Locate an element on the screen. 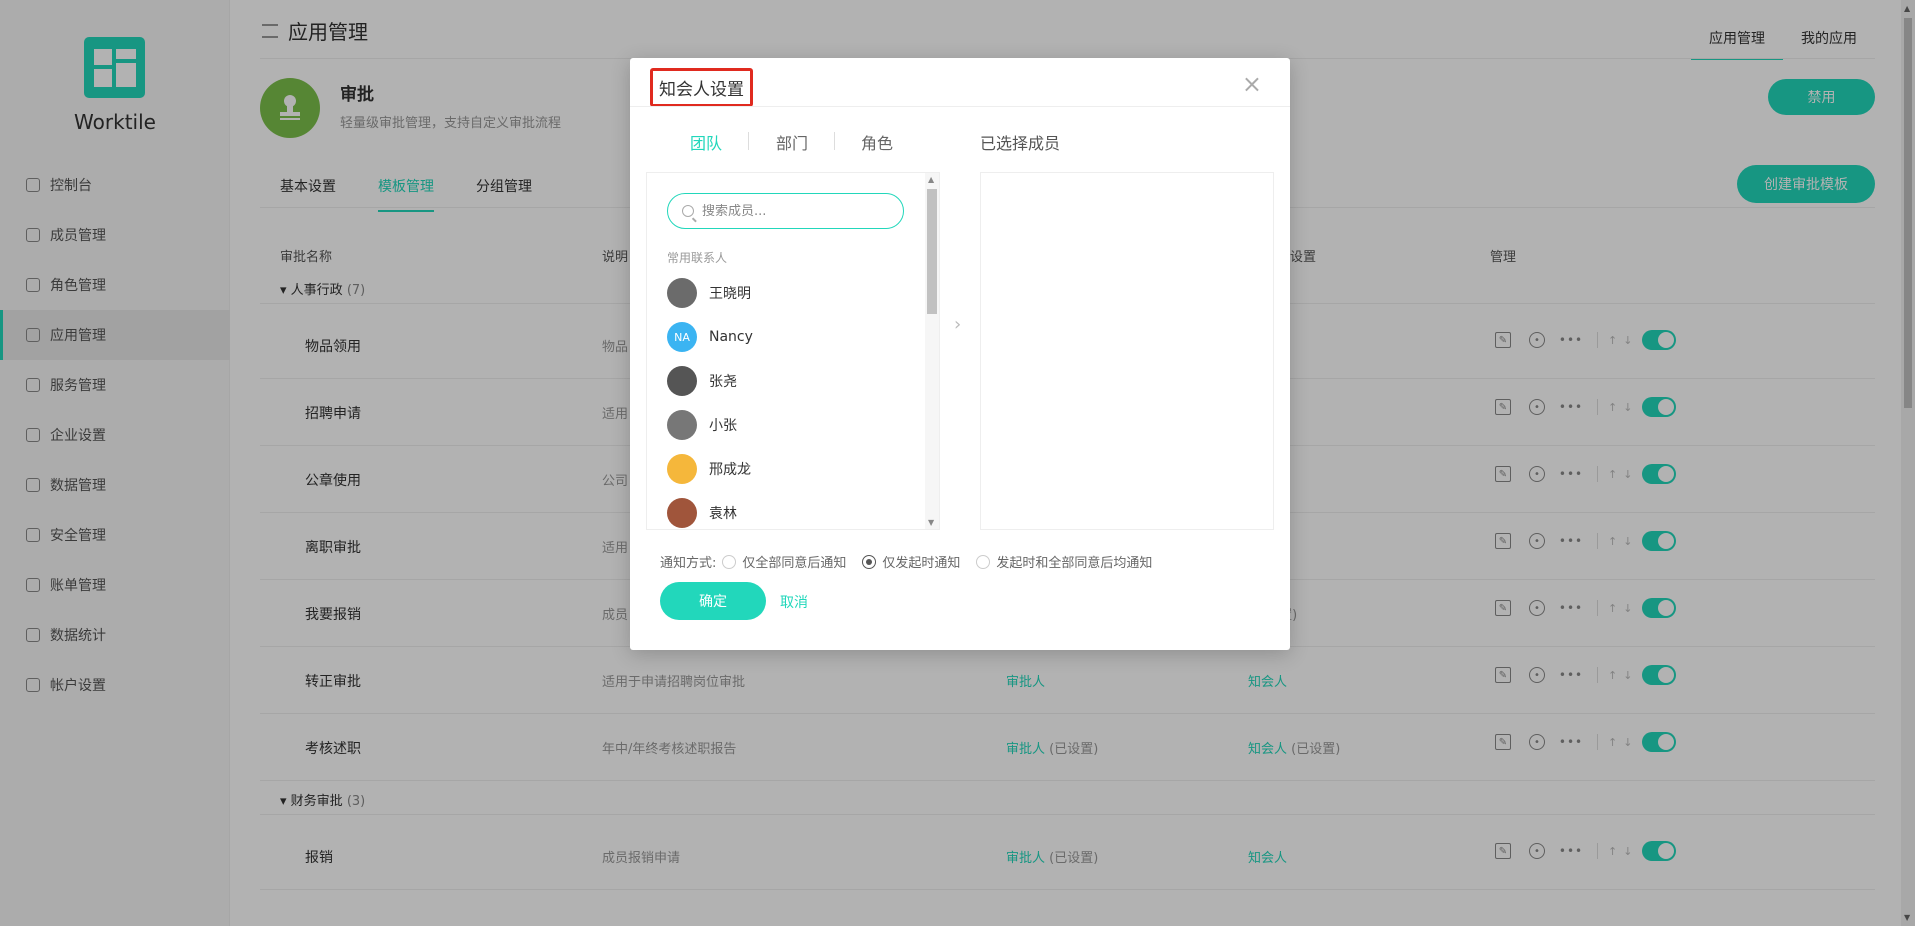 This screenshot has width=1915, height=926. scrollbar-thumb is located at coordinates (932, 251).